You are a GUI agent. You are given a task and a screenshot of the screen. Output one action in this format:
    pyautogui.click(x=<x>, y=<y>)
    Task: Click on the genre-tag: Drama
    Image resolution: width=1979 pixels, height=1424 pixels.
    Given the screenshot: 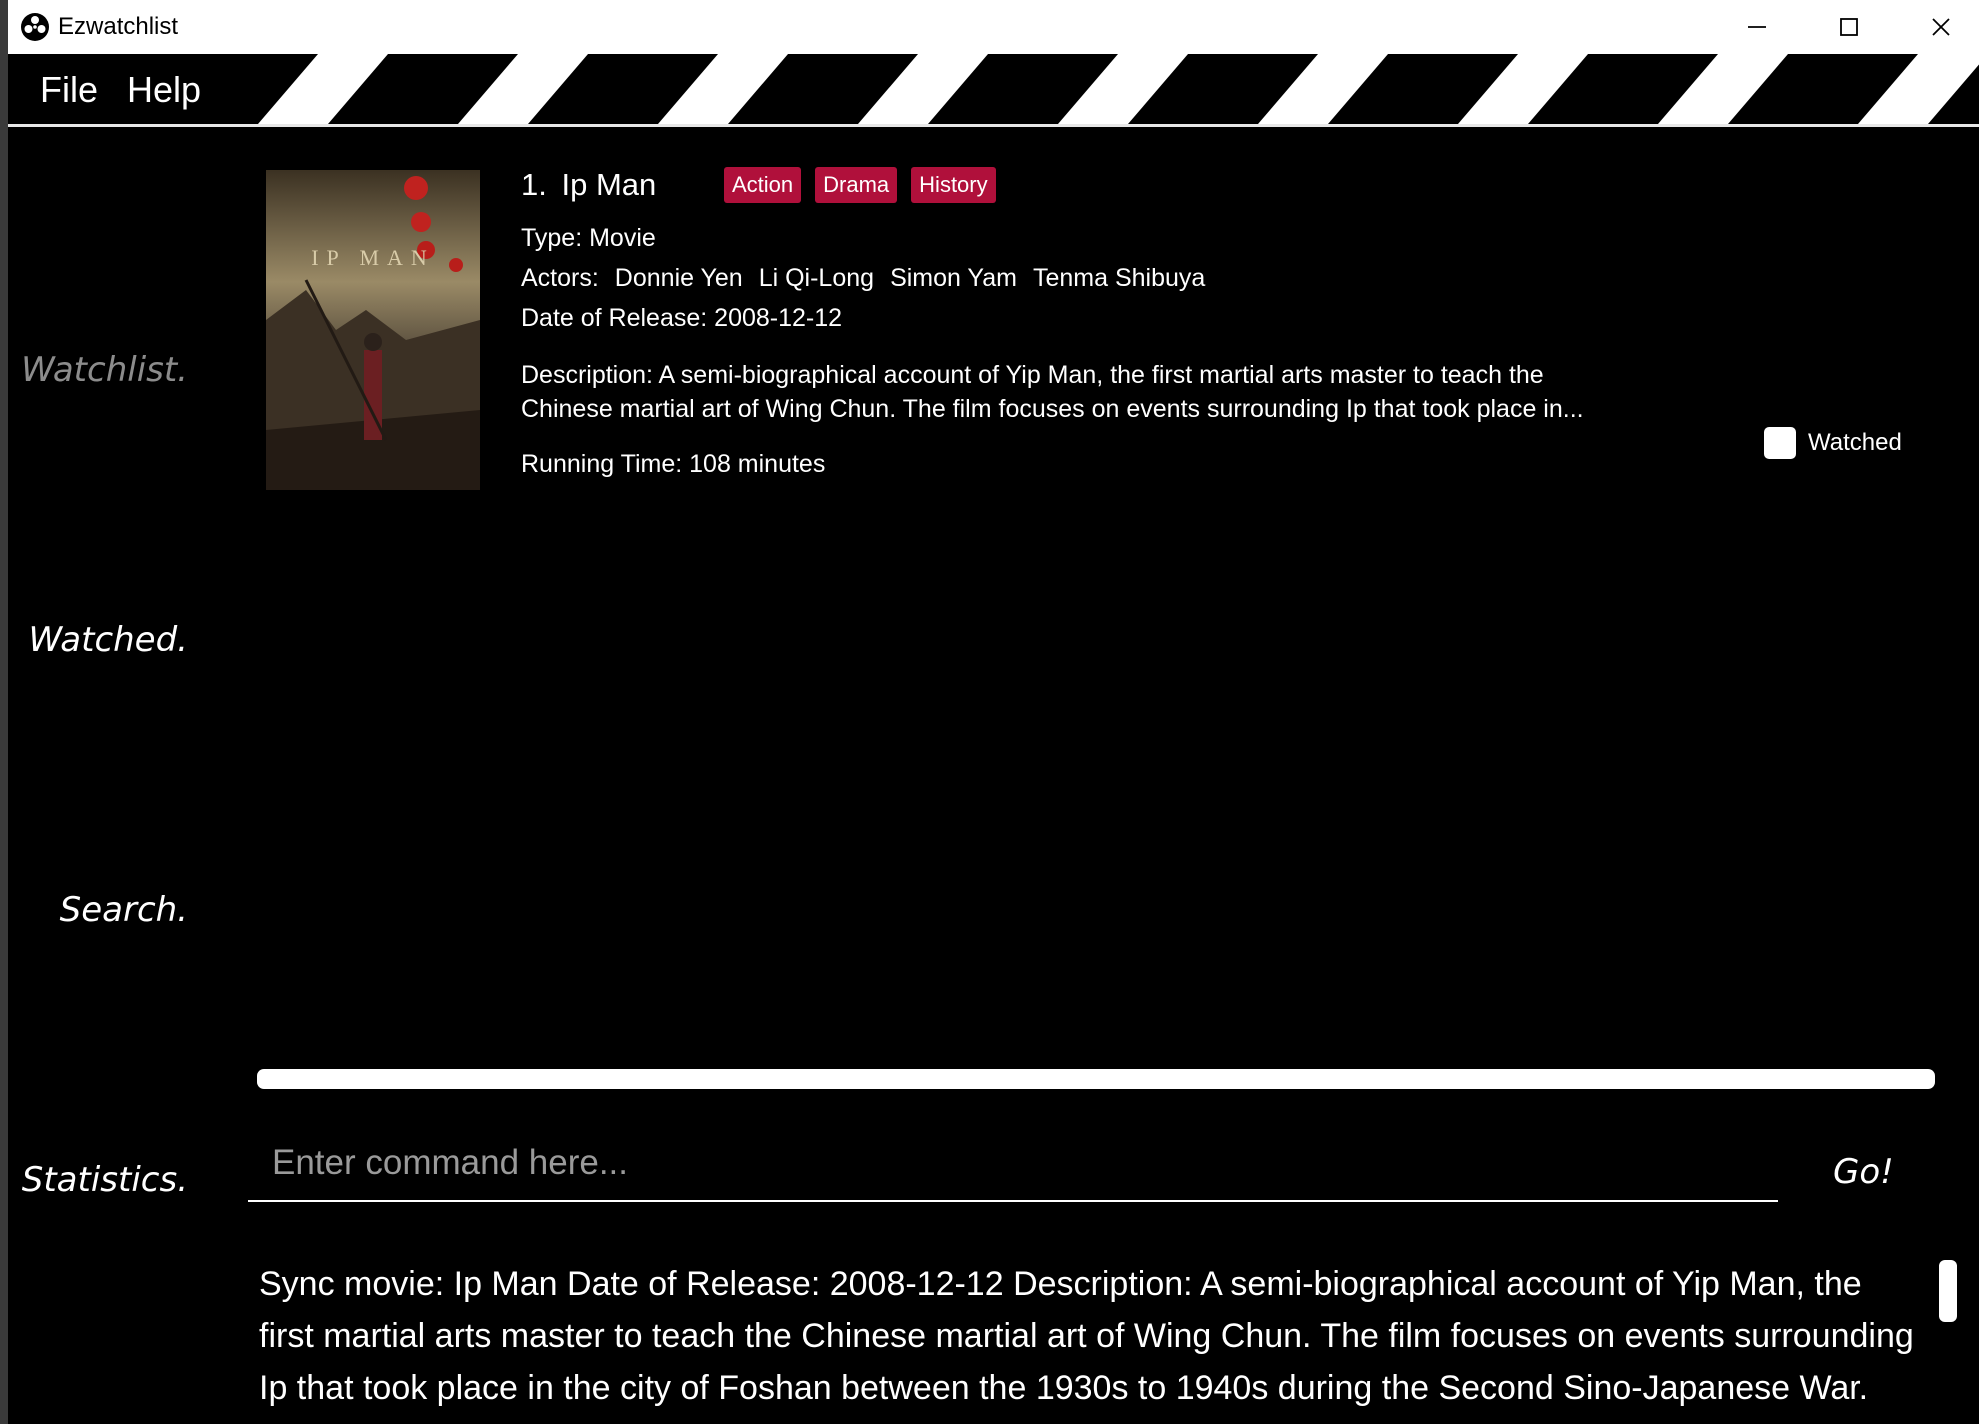 What is the action you would take?
    pyautogui.click(x=856, y=185)
    